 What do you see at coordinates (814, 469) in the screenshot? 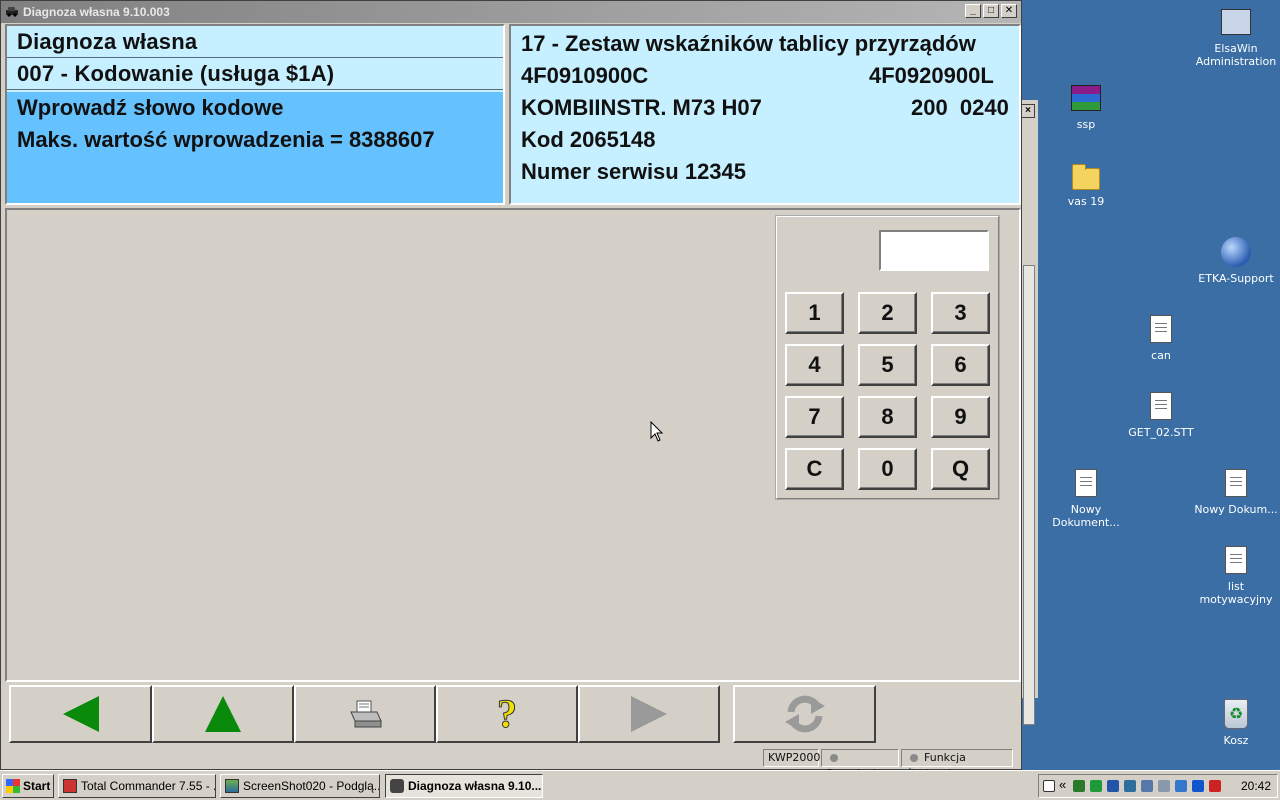
I see `key-clear: C` at bounding box center [814, 469].